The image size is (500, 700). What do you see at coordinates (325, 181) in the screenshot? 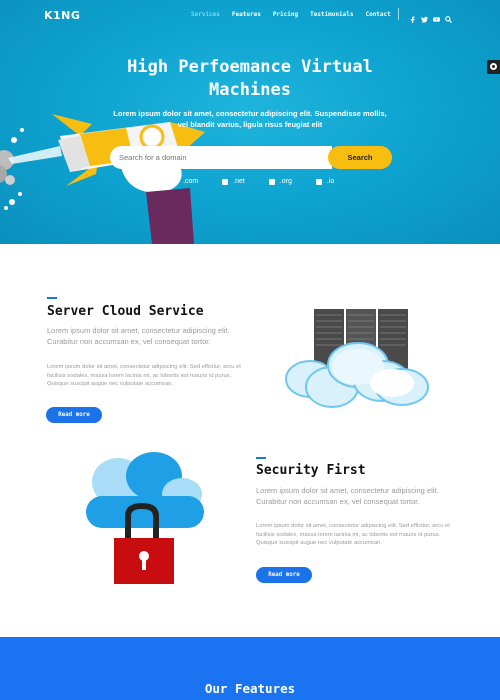
I see `tld-option-io: .io` at bounding box center [325, 181].